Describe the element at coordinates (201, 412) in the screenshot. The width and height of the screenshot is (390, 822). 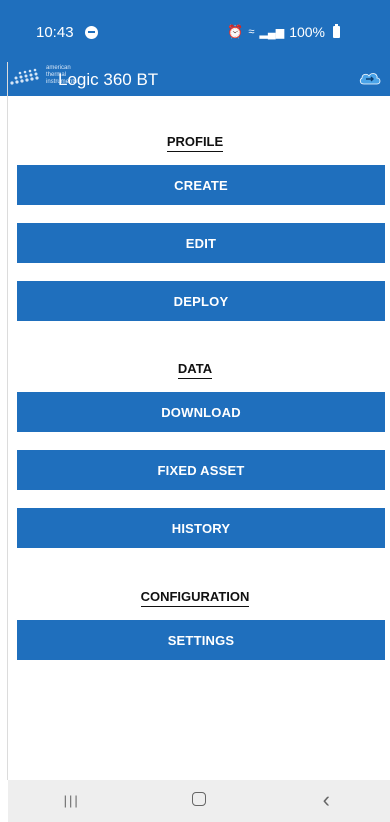
I see `download-button: DOWNLOAD` at that location.